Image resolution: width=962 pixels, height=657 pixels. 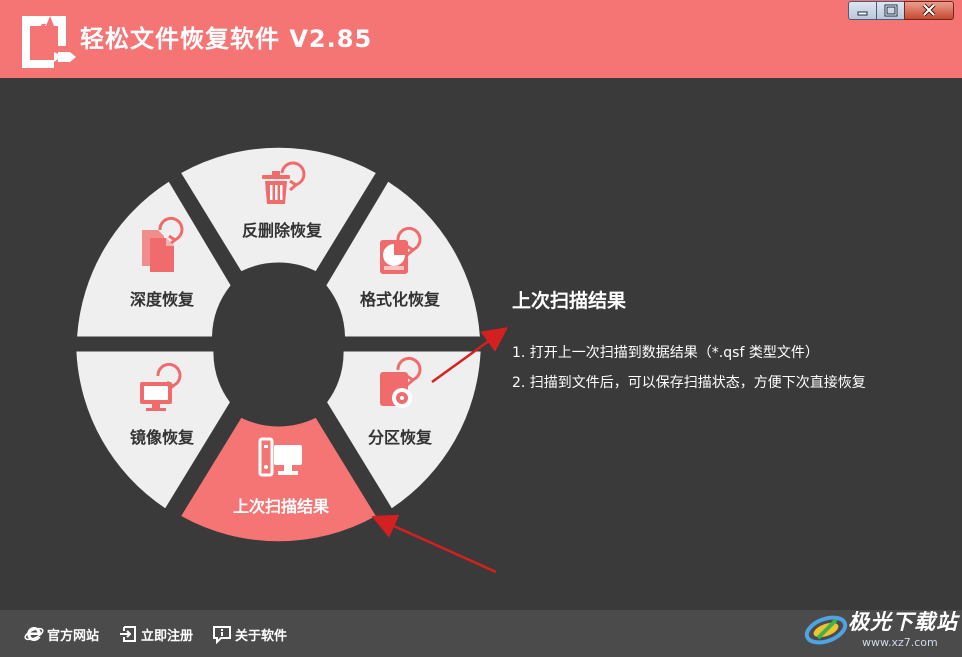 What do you see at coordinates (282, 230) in the screenshot?
I see `segment-label-undelete: 反删除恢复` at bounding box center [282, 230].